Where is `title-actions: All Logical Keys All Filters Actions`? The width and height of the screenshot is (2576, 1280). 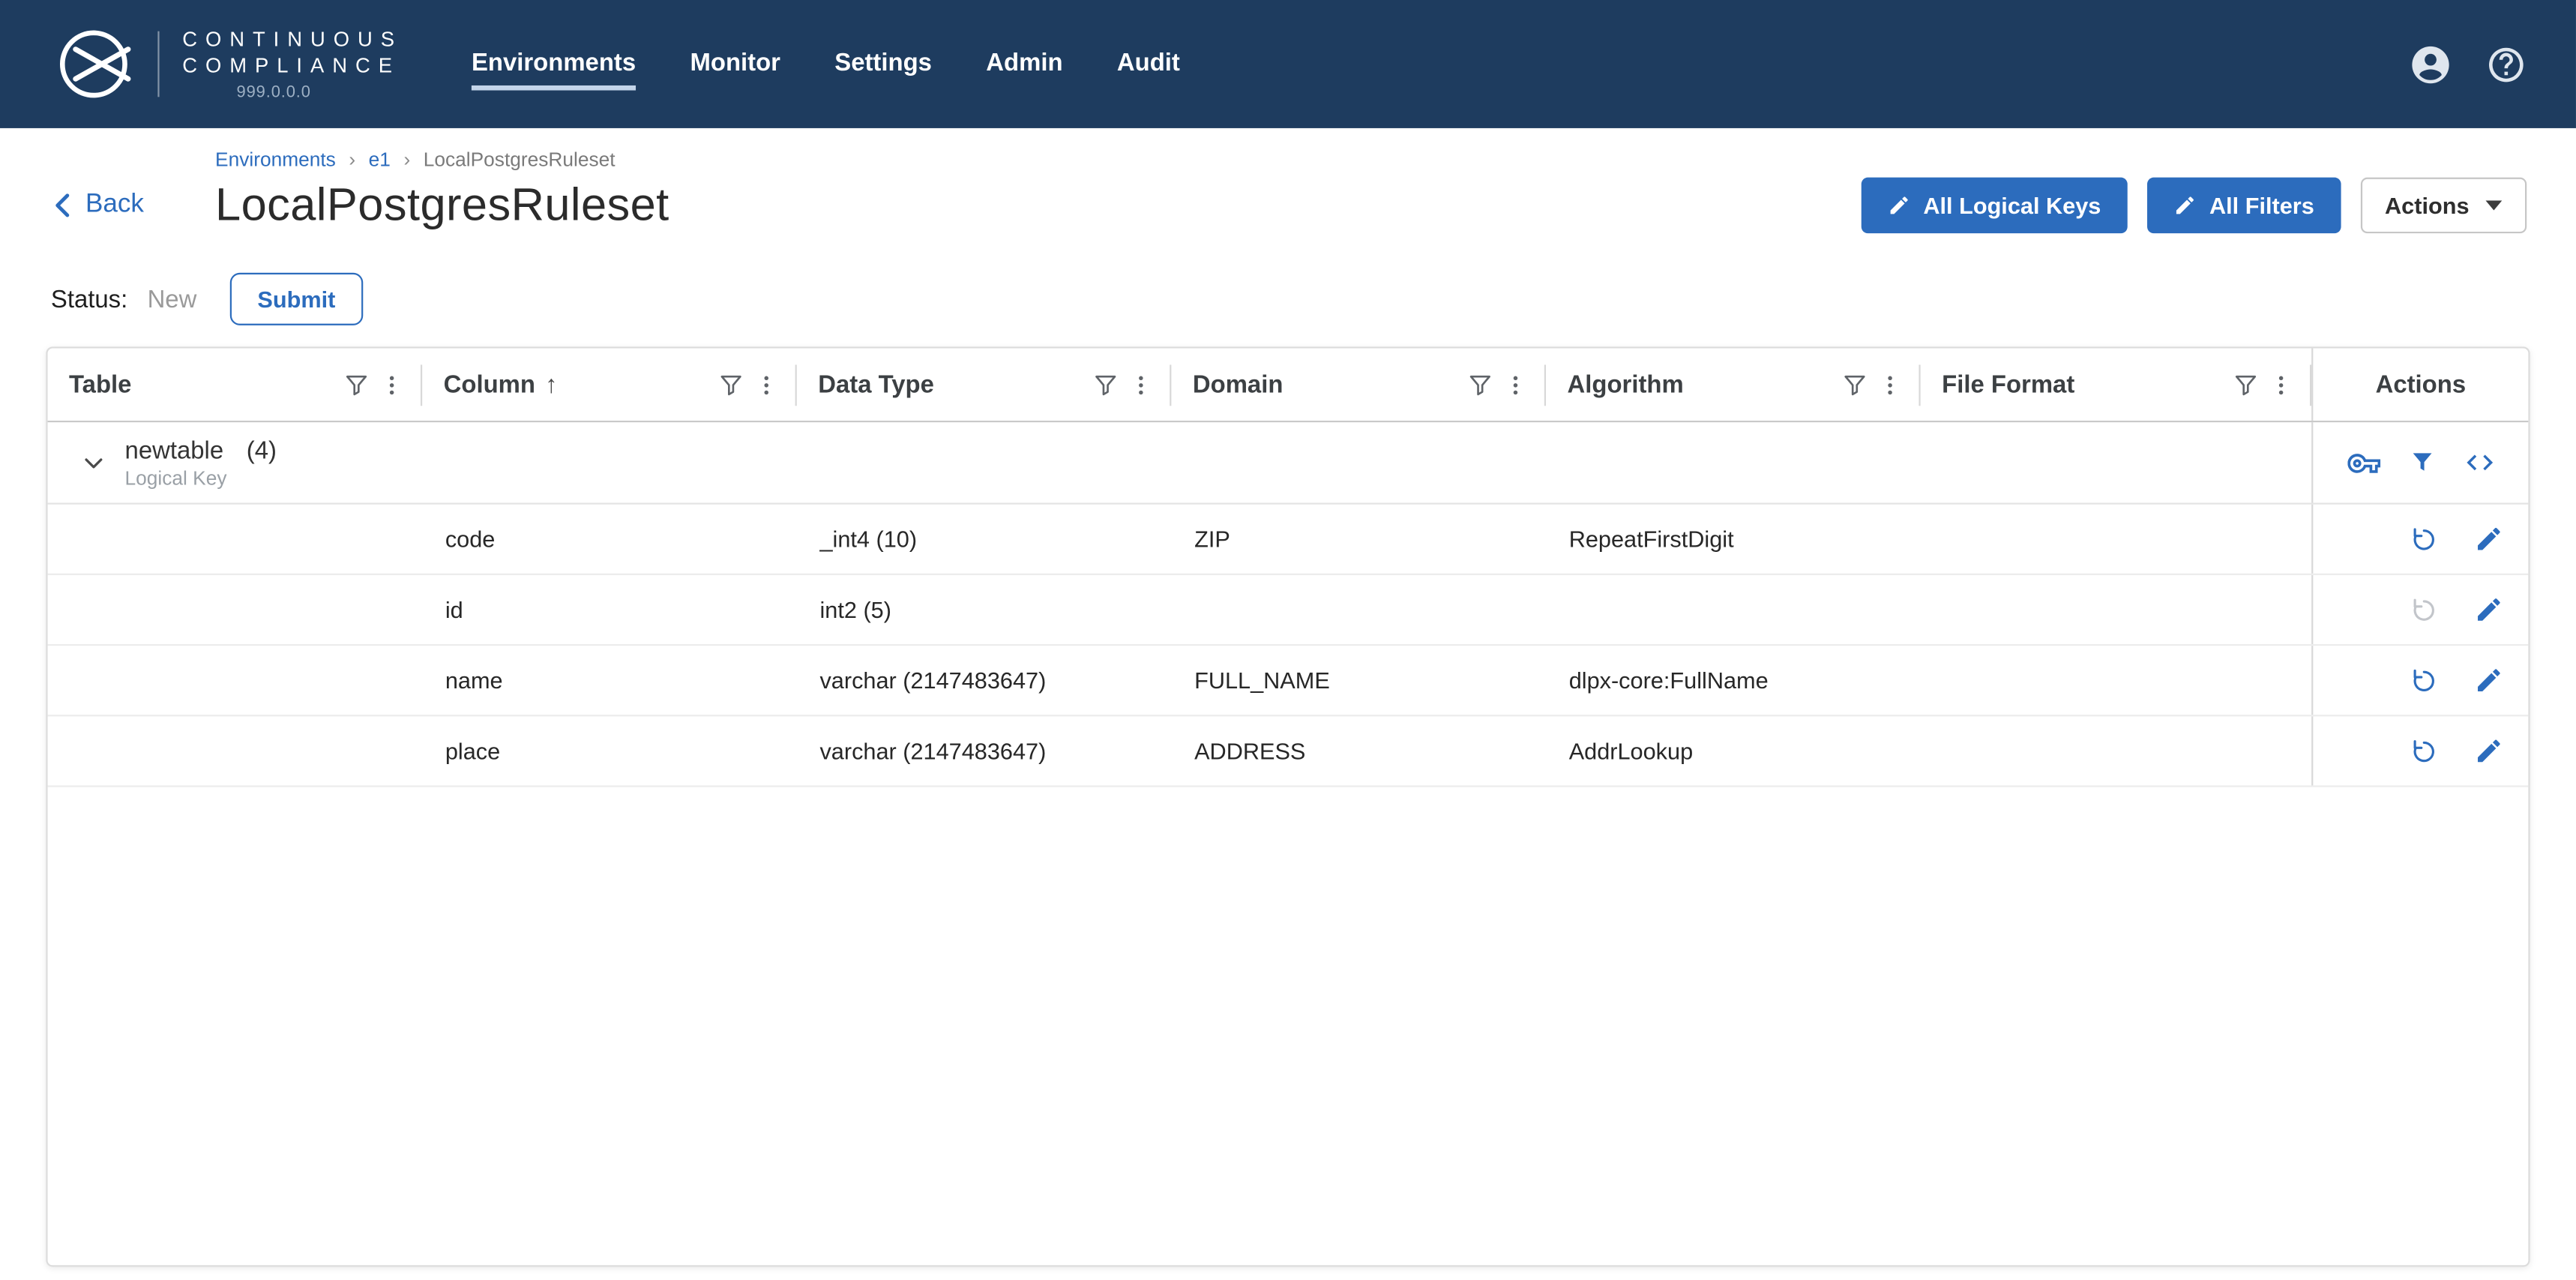
title-actions: All Logical Keys All Filters Actions is located at coordinates (2194, 205).